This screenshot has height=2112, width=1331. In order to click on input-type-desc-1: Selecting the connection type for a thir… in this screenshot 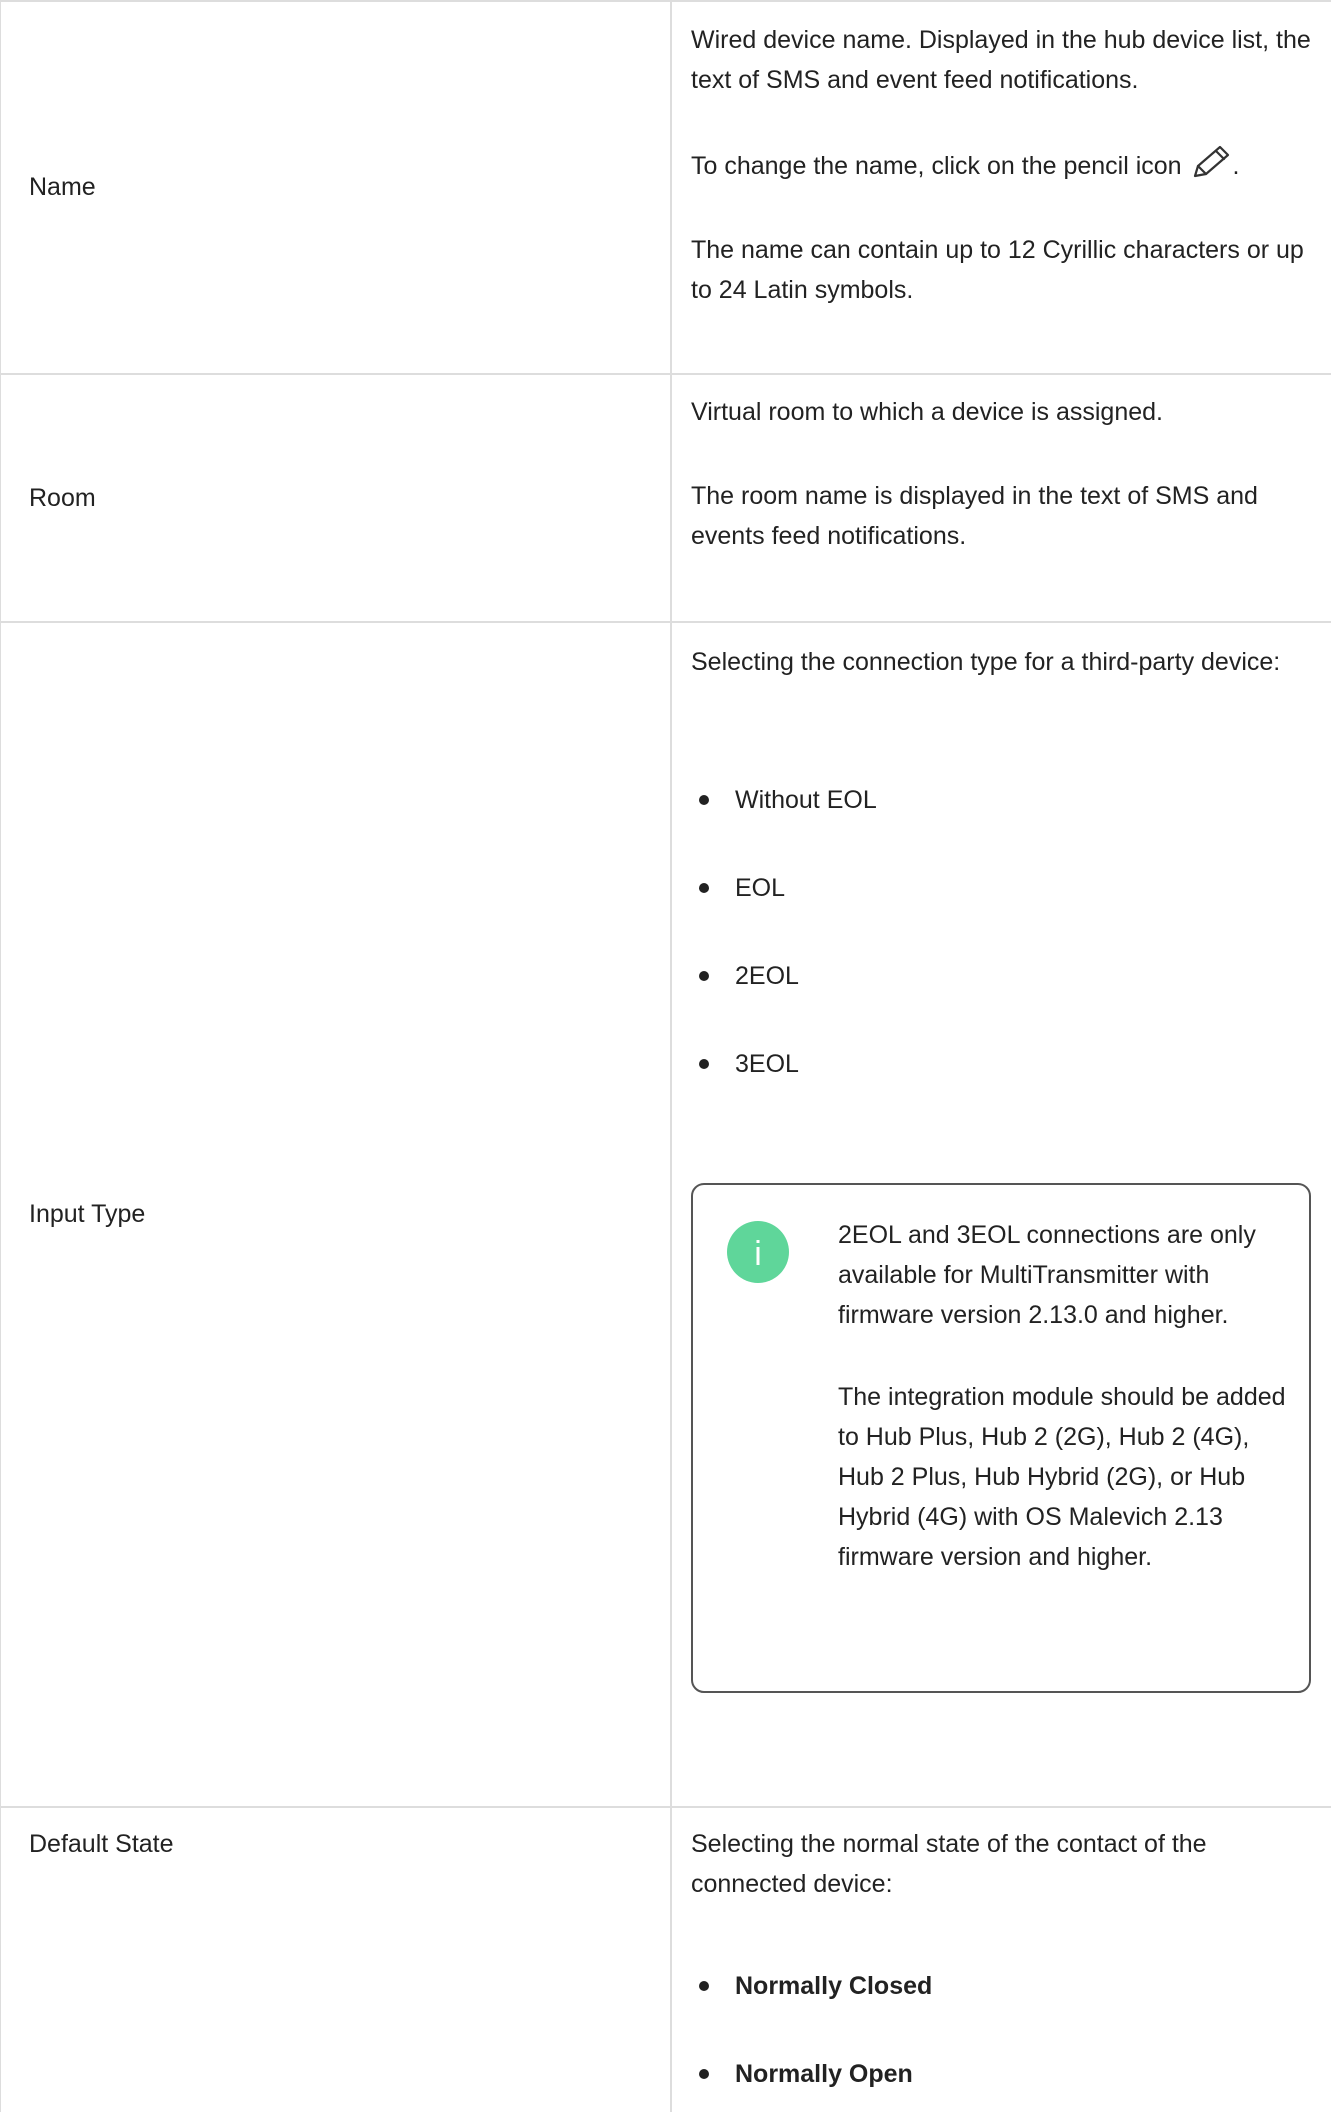, I will do `click(986, 662)`.